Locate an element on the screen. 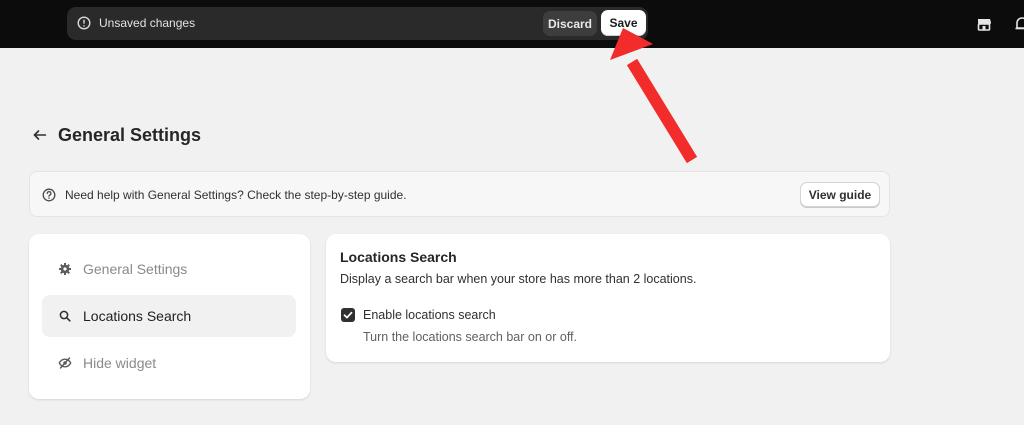 The width and height of the screenshot is (1024, 425). view-guide-button: View guide is located at coordinates (840, 194).